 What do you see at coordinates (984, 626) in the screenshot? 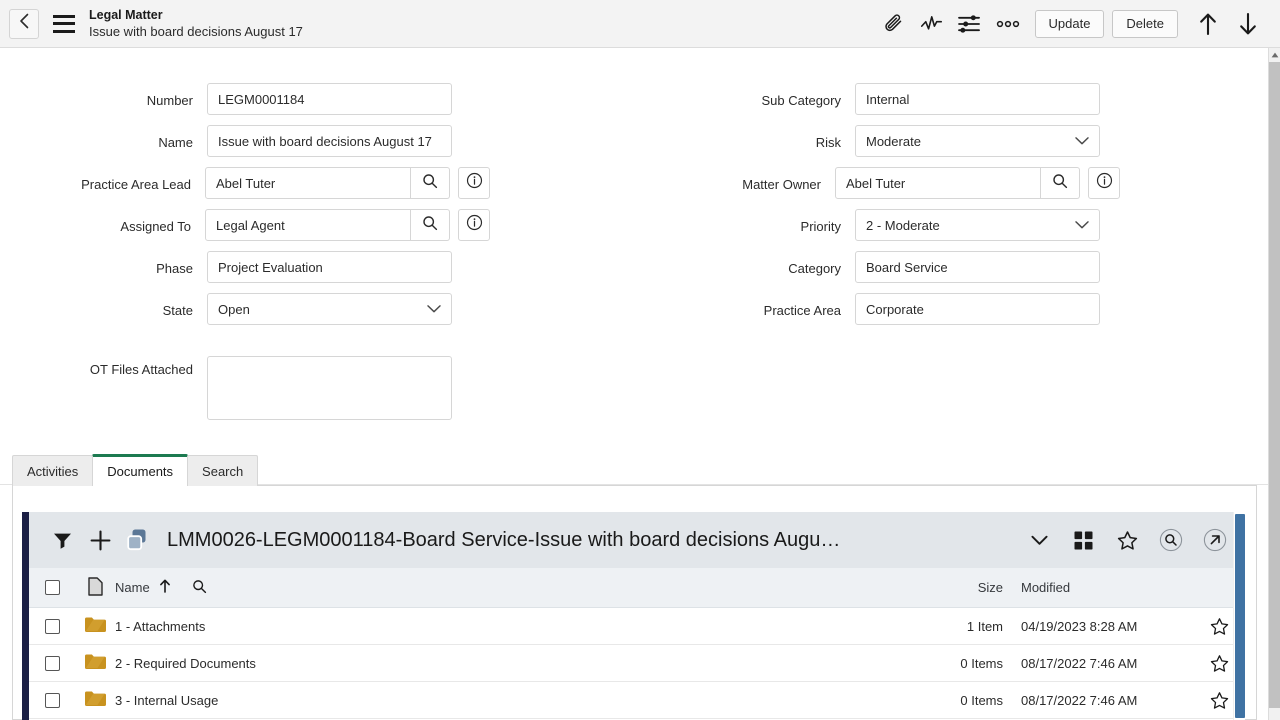
I see `row-size-cell: 1 Item` at bounding box center [984, 626].